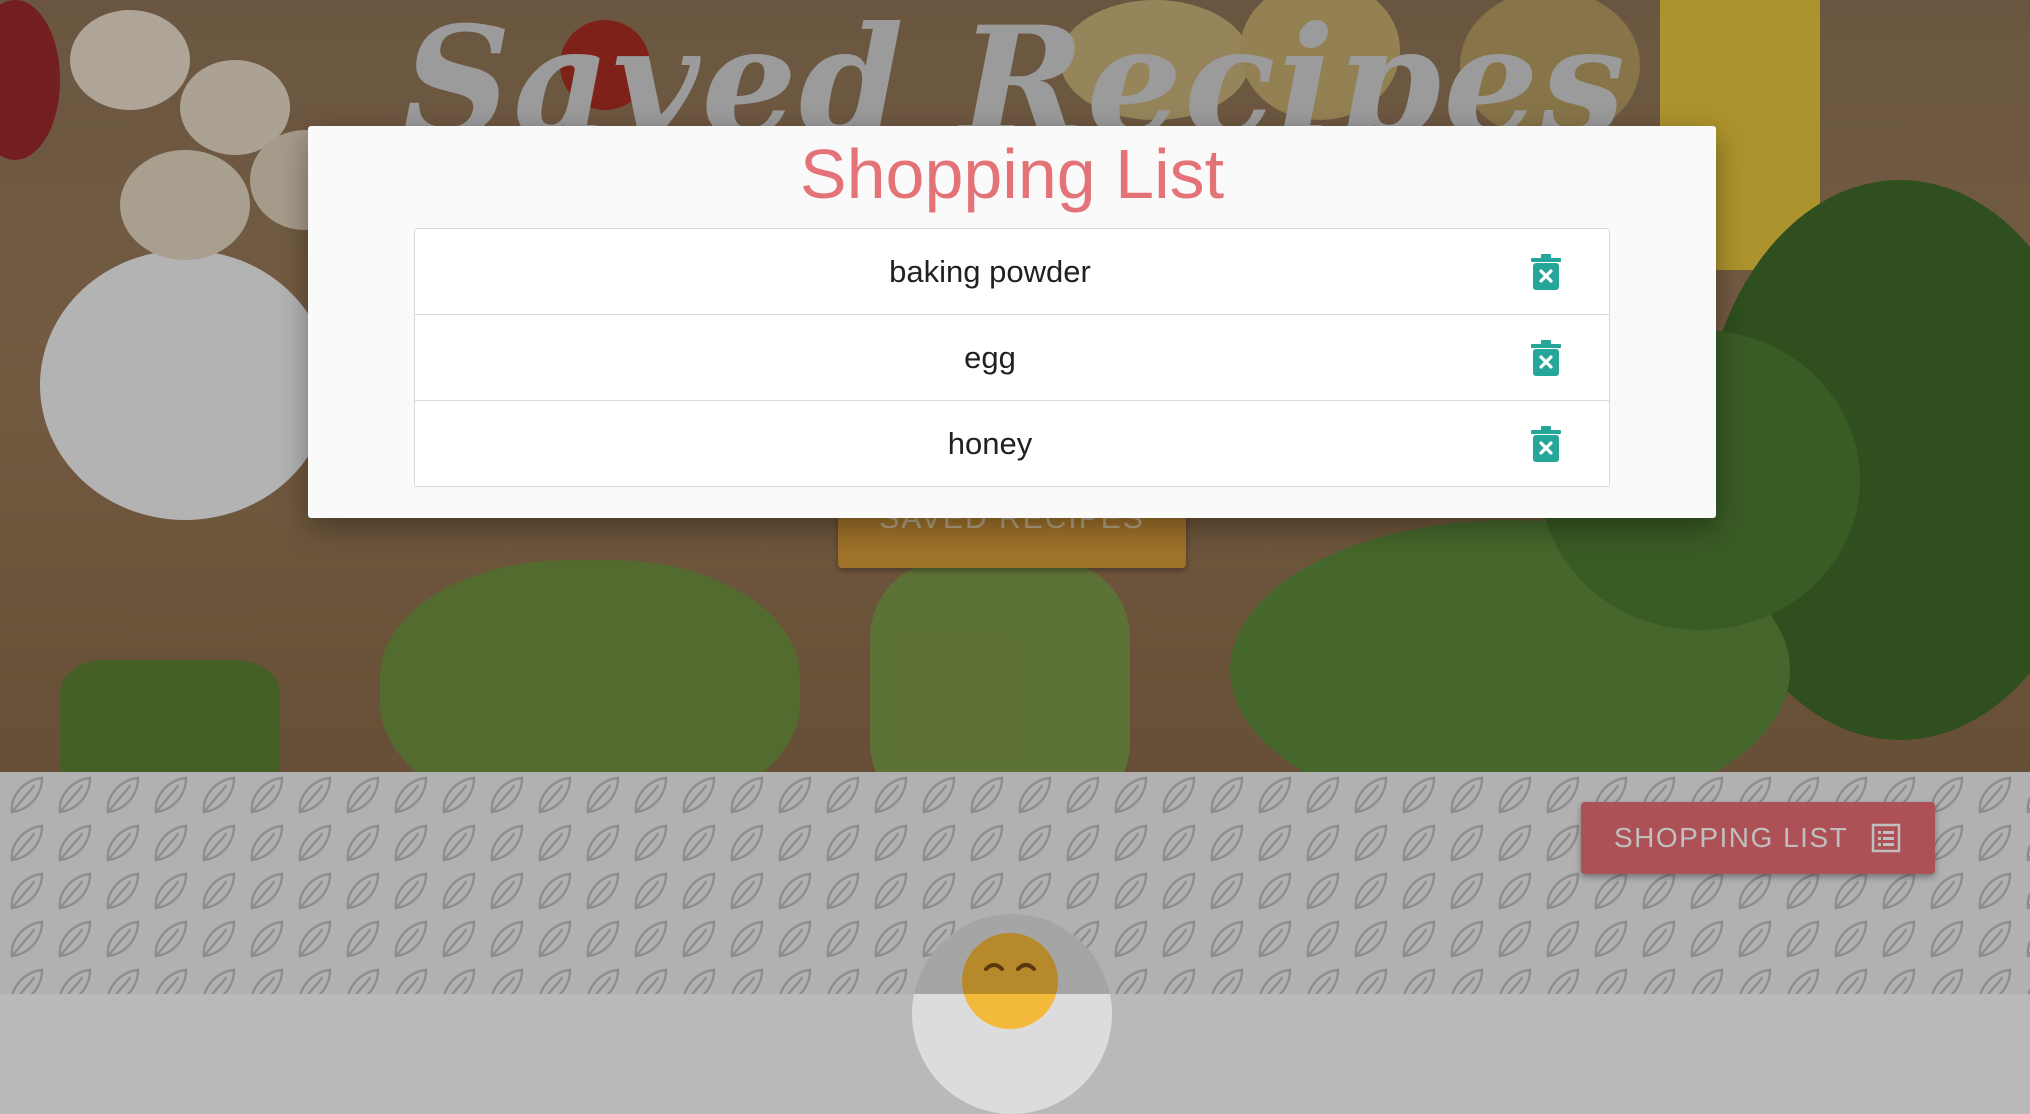  What do you see at coordinates (990, 357) in the screenshot?
I see `list-item-label: egg` at bounding box center [990, 357].